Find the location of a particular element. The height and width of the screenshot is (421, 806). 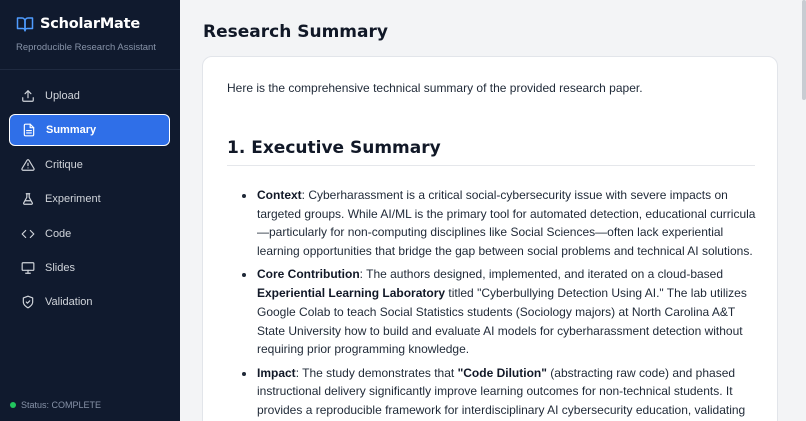

bullet-emphasis: Experiential Learning Laboratory is located at coordinates (351, 293).